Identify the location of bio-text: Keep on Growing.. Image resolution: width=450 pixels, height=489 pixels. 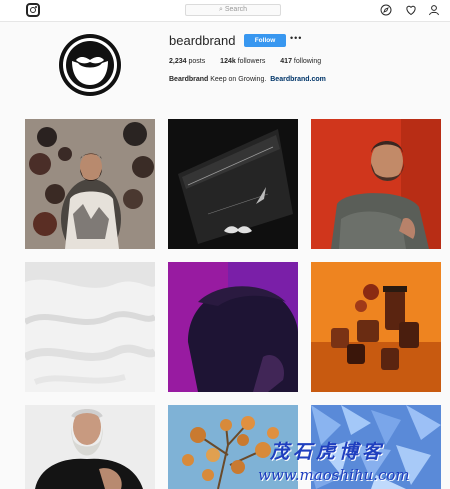
(238, 79).